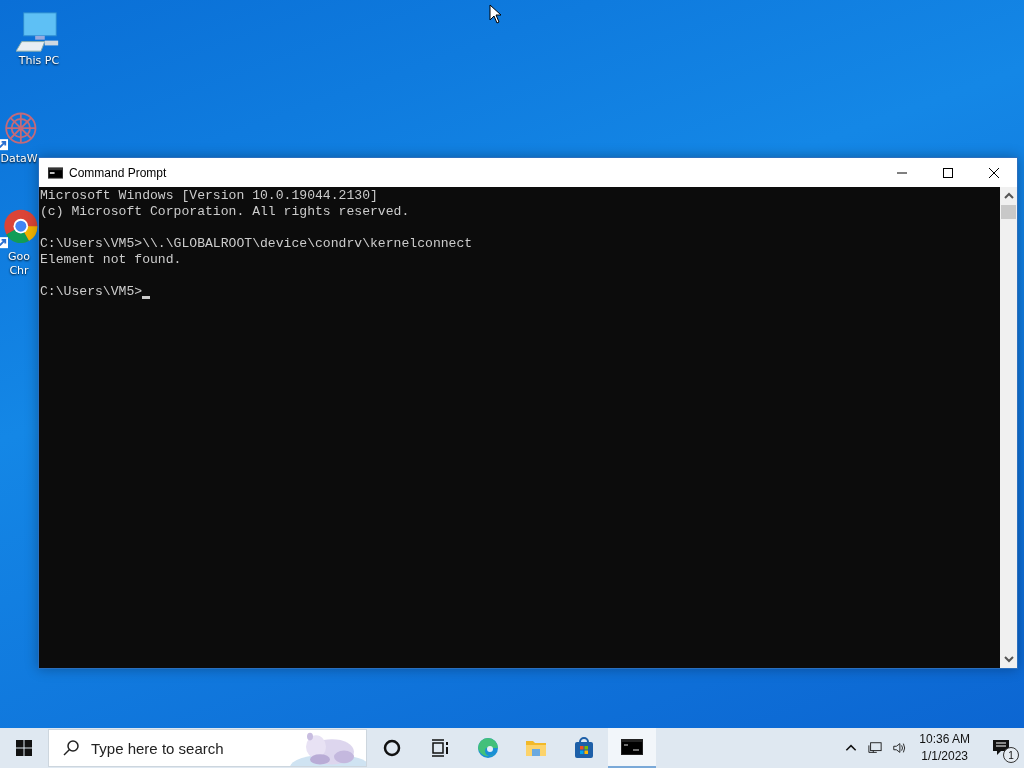 The width and height of the screenshot is (1024, 768). I want to click on mouse-pointer-icon, so click(495, 14).